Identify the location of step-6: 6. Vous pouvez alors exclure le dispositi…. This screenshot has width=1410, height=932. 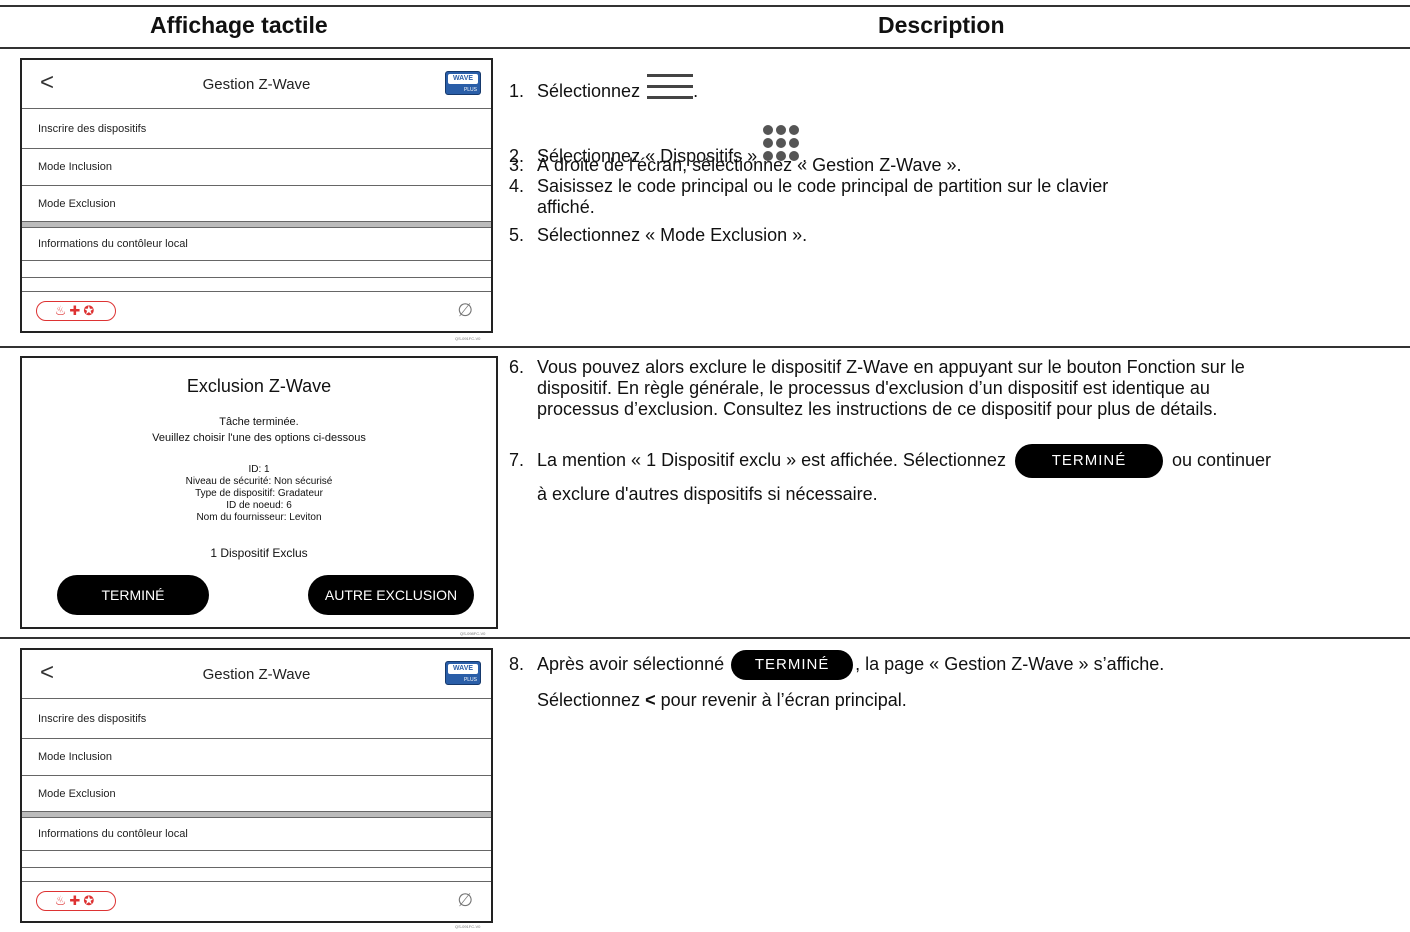
(877, 388).